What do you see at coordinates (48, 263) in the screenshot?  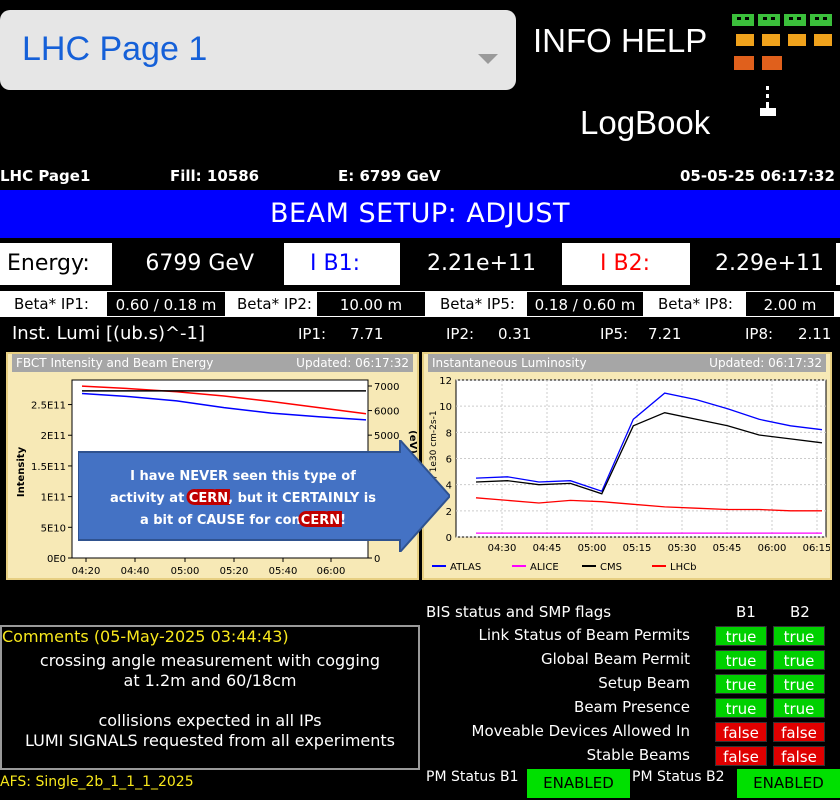 I see `energy-label: Energy:` at bounding box center [48, 263].